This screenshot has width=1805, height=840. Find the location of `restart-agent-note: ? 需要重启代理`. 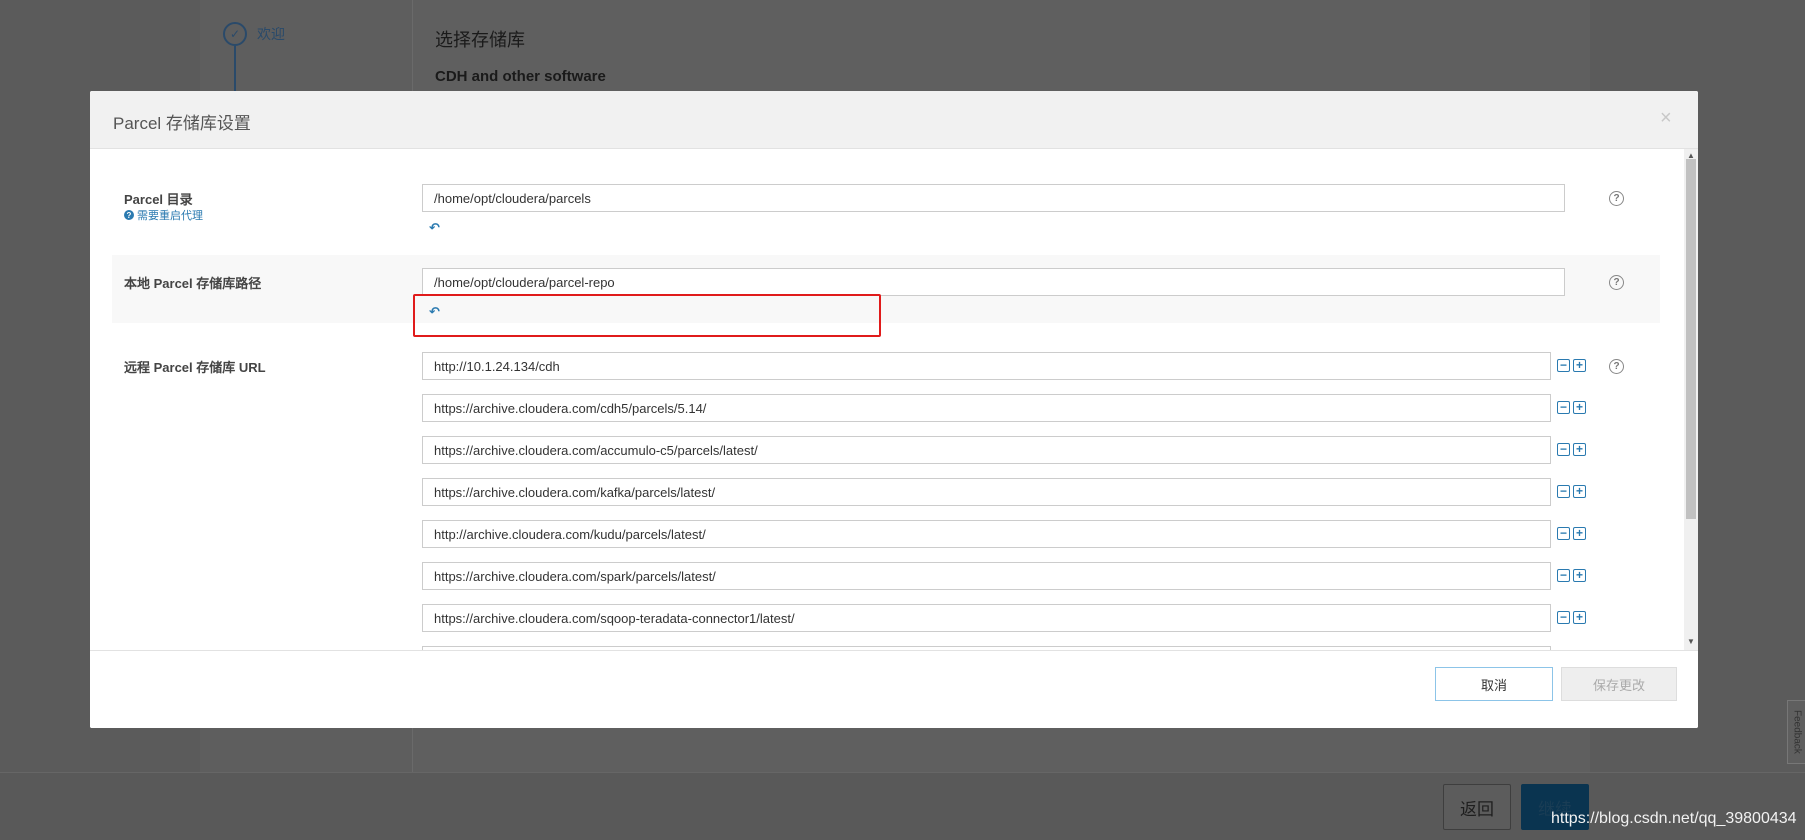

restart-agent-note: ? 需要重启代理 is located at coordinates (163, 215).